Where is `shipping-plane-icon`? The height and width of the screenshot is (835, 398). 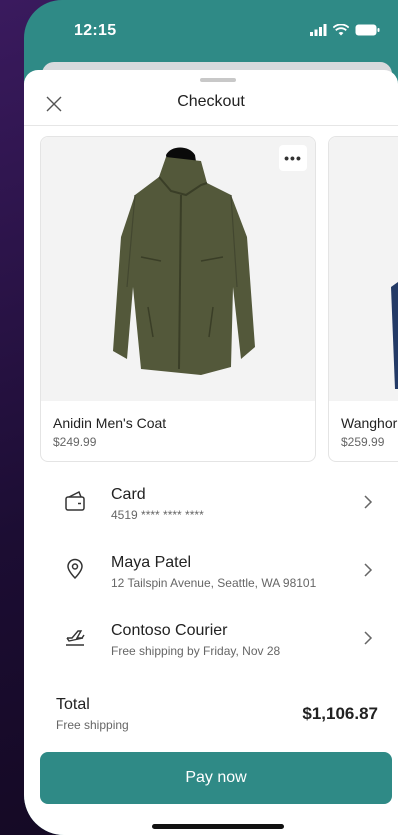
shipping-plane-icon is located at coordinates (75, 638).